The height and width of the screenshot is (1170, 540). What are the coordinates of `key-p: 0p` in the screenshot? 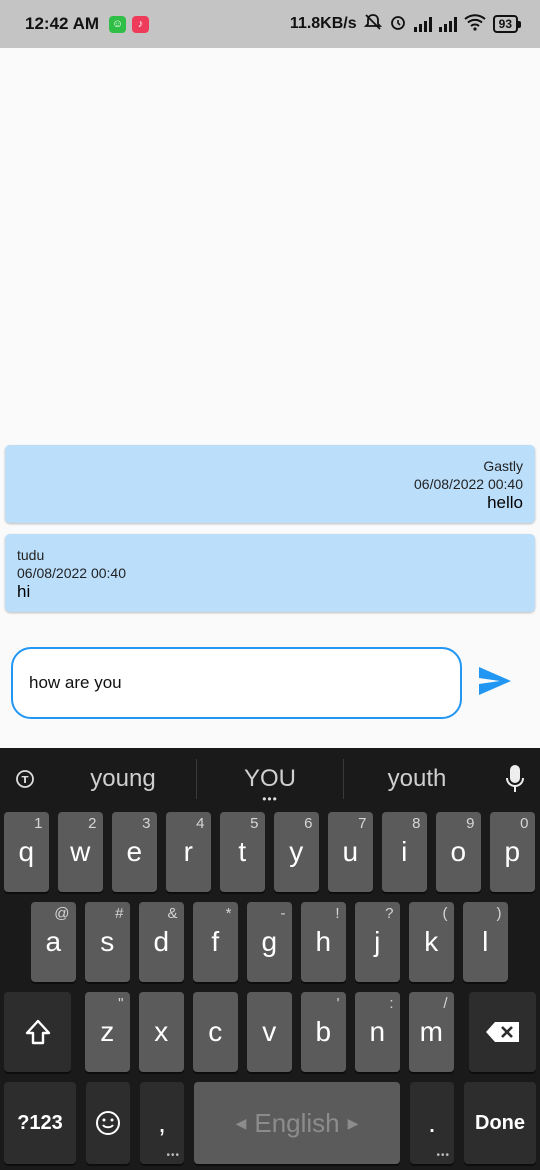 It's located at (512, 852).